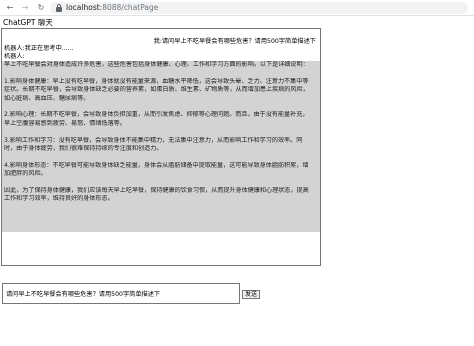 This screenshot has width=474, height=346. What do you see at coordinates (10, 7) in the screenshot?
I see `back-arrow-icon: ←` at bounding box center [10, 7].